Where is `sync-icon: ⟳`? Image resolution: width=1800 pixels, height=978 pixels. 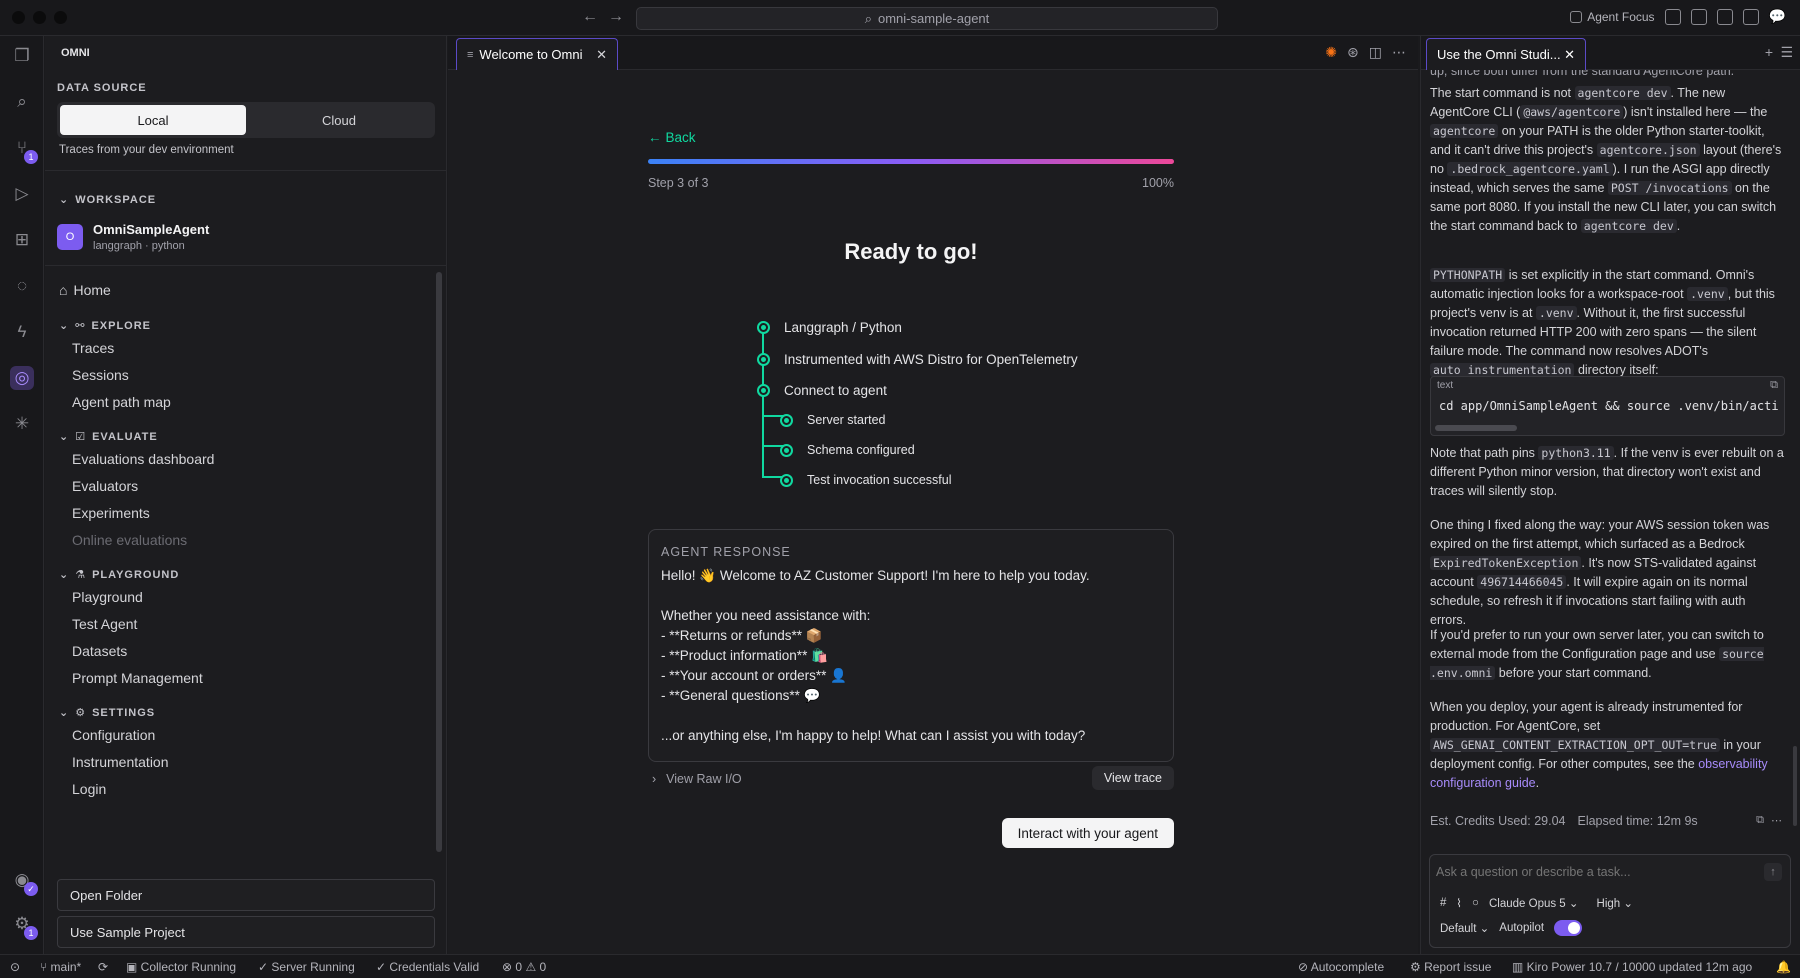 sync-icon: ⟳ is located at coordinates (103, 967).